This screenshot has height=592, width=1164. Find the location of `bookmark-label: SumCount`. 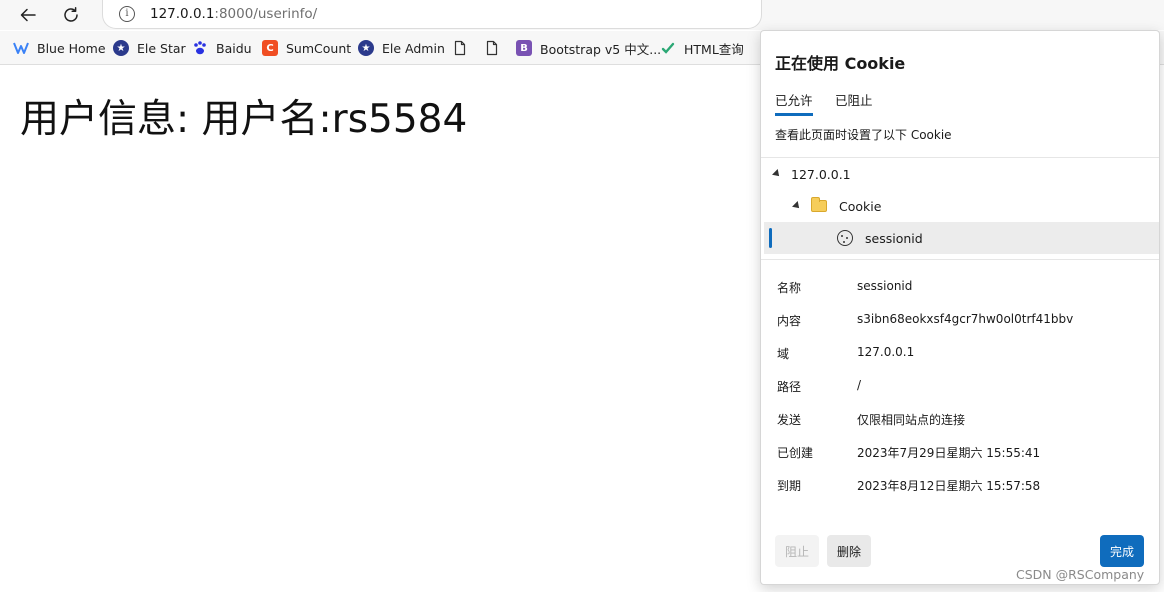

bookmark-label: SumCount is located at coordinates (319, 48).